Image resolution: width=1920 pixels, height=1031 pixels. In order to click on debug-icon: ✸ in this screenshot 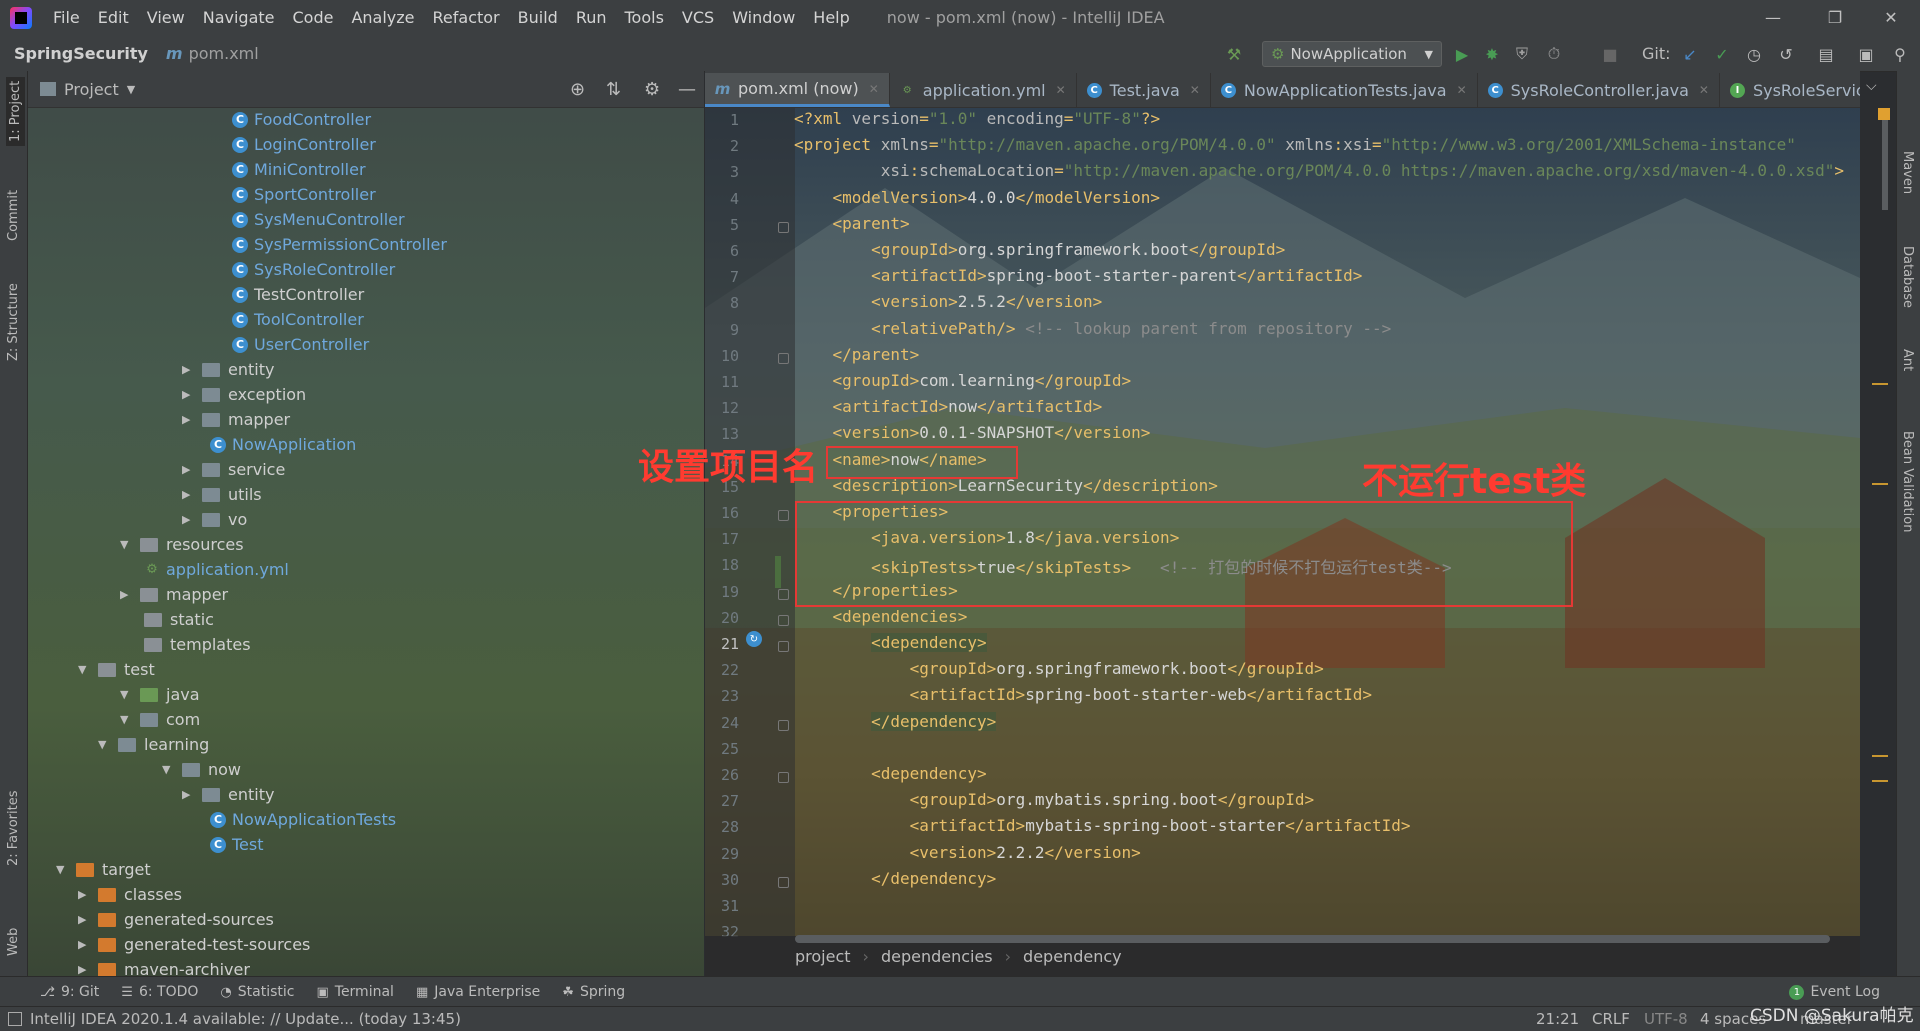, I will do `click(1492, 54)`.